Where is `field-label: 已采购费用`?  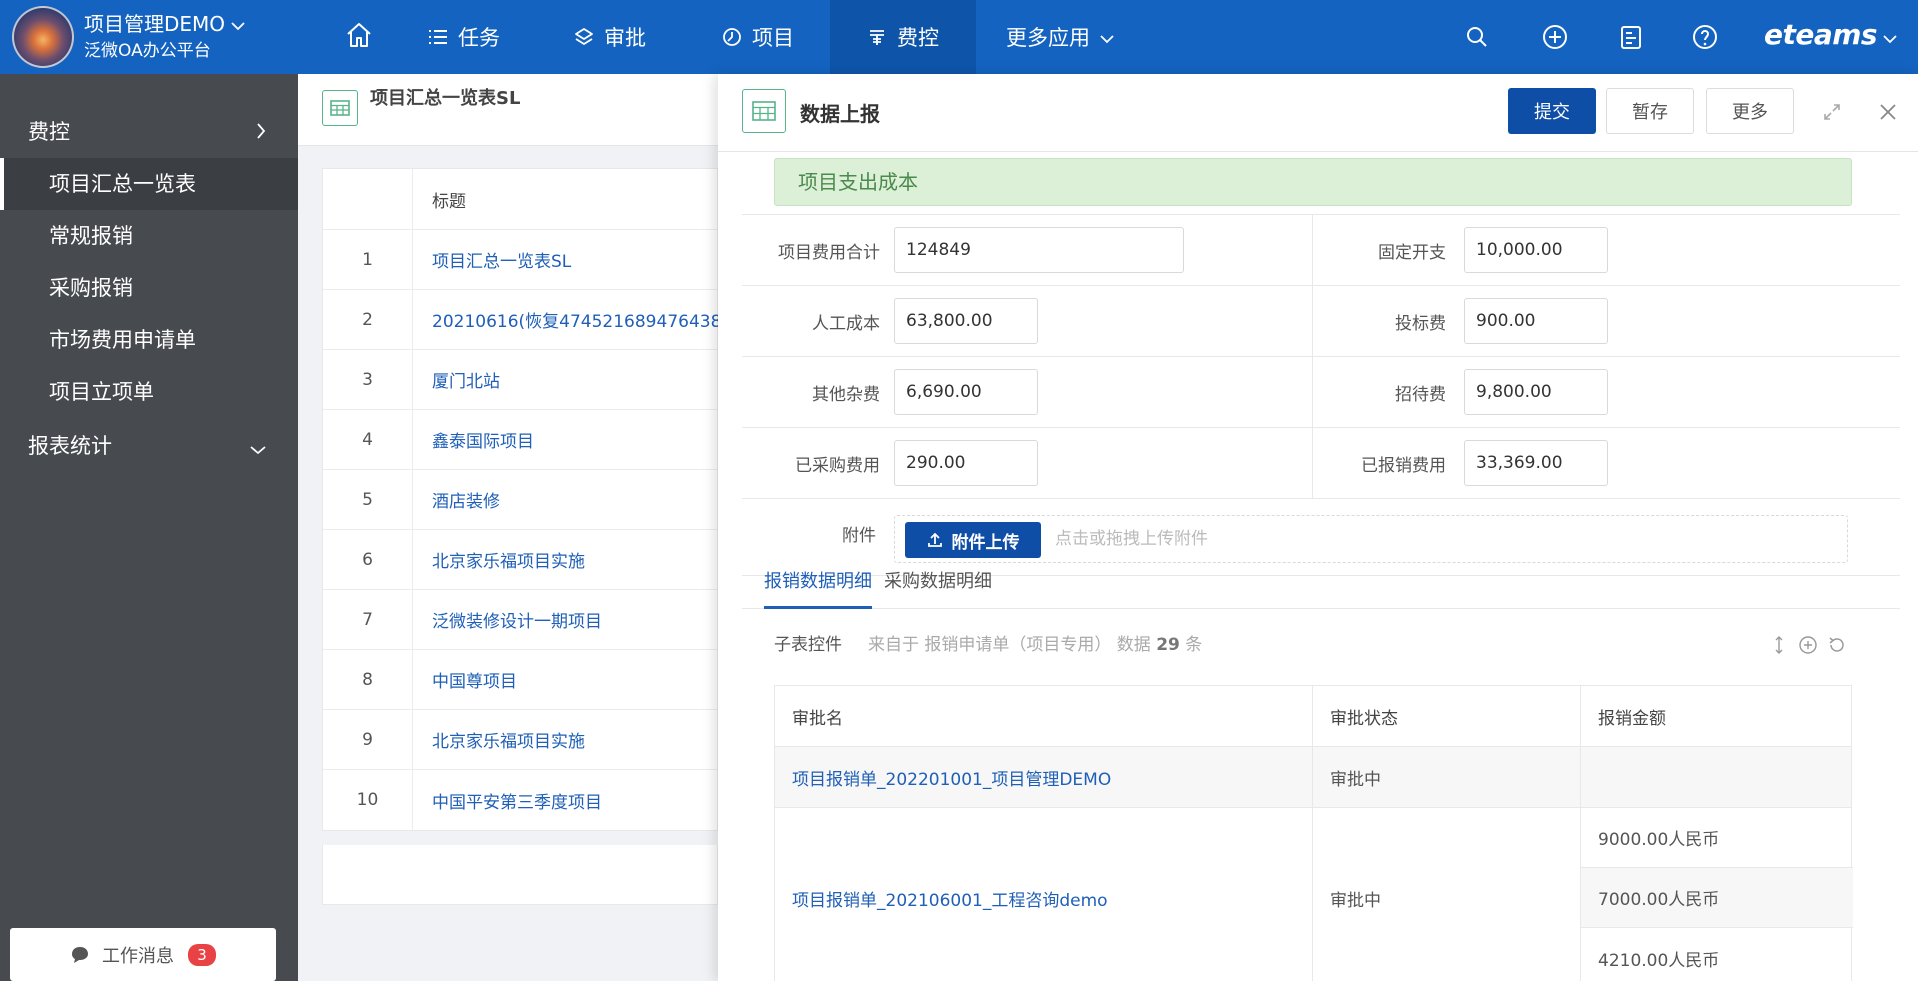
field-label: 已采购费用 is located at coordinates (837, 465).